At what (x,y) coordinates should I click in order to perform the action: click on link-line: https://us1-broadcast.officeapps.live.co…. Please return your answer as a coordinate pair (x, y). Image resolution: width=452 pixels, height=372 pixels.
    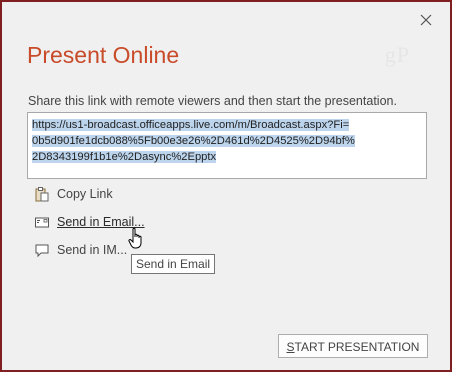
    Looking at the image, I should click on (227, 125).